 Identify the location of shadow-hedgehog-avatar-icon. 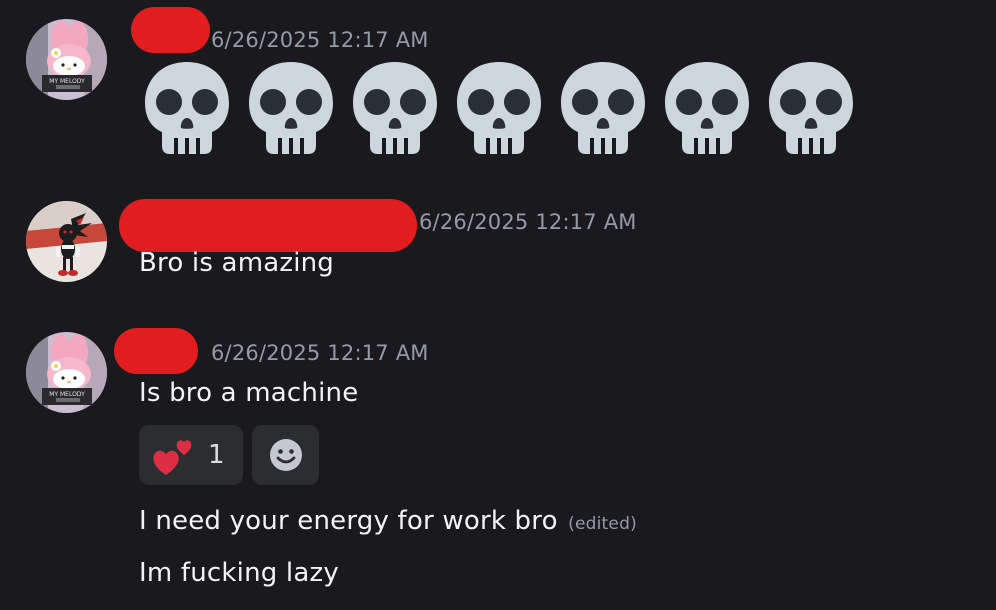
(66, 241).